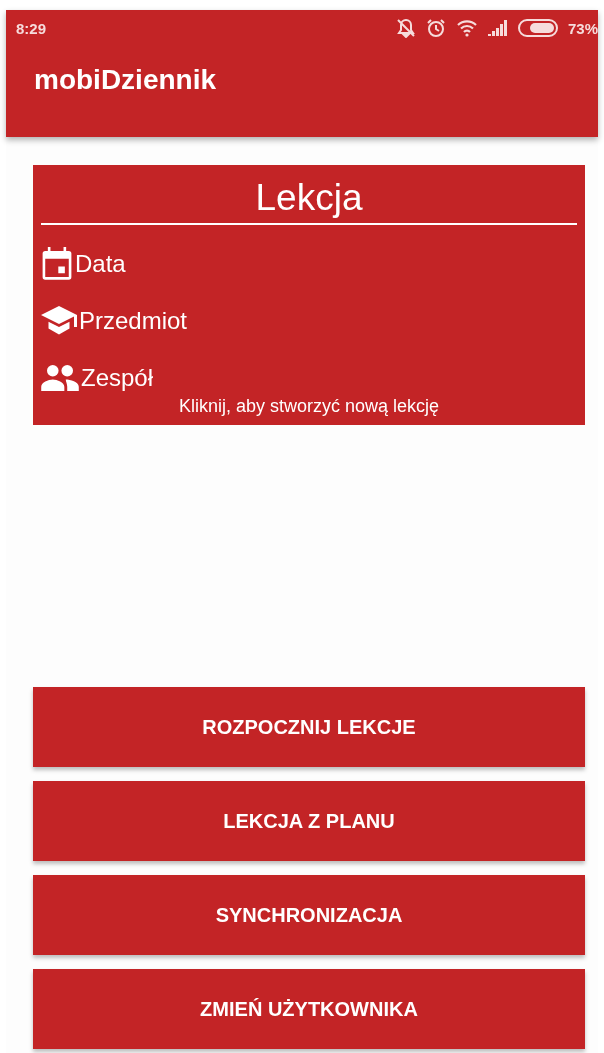 Image resolution: width=604 pixels, height=1053 pixels. Describe the element at coordinates (405, 28) in the screenshot. I see `muted-bell-icon` at that location.